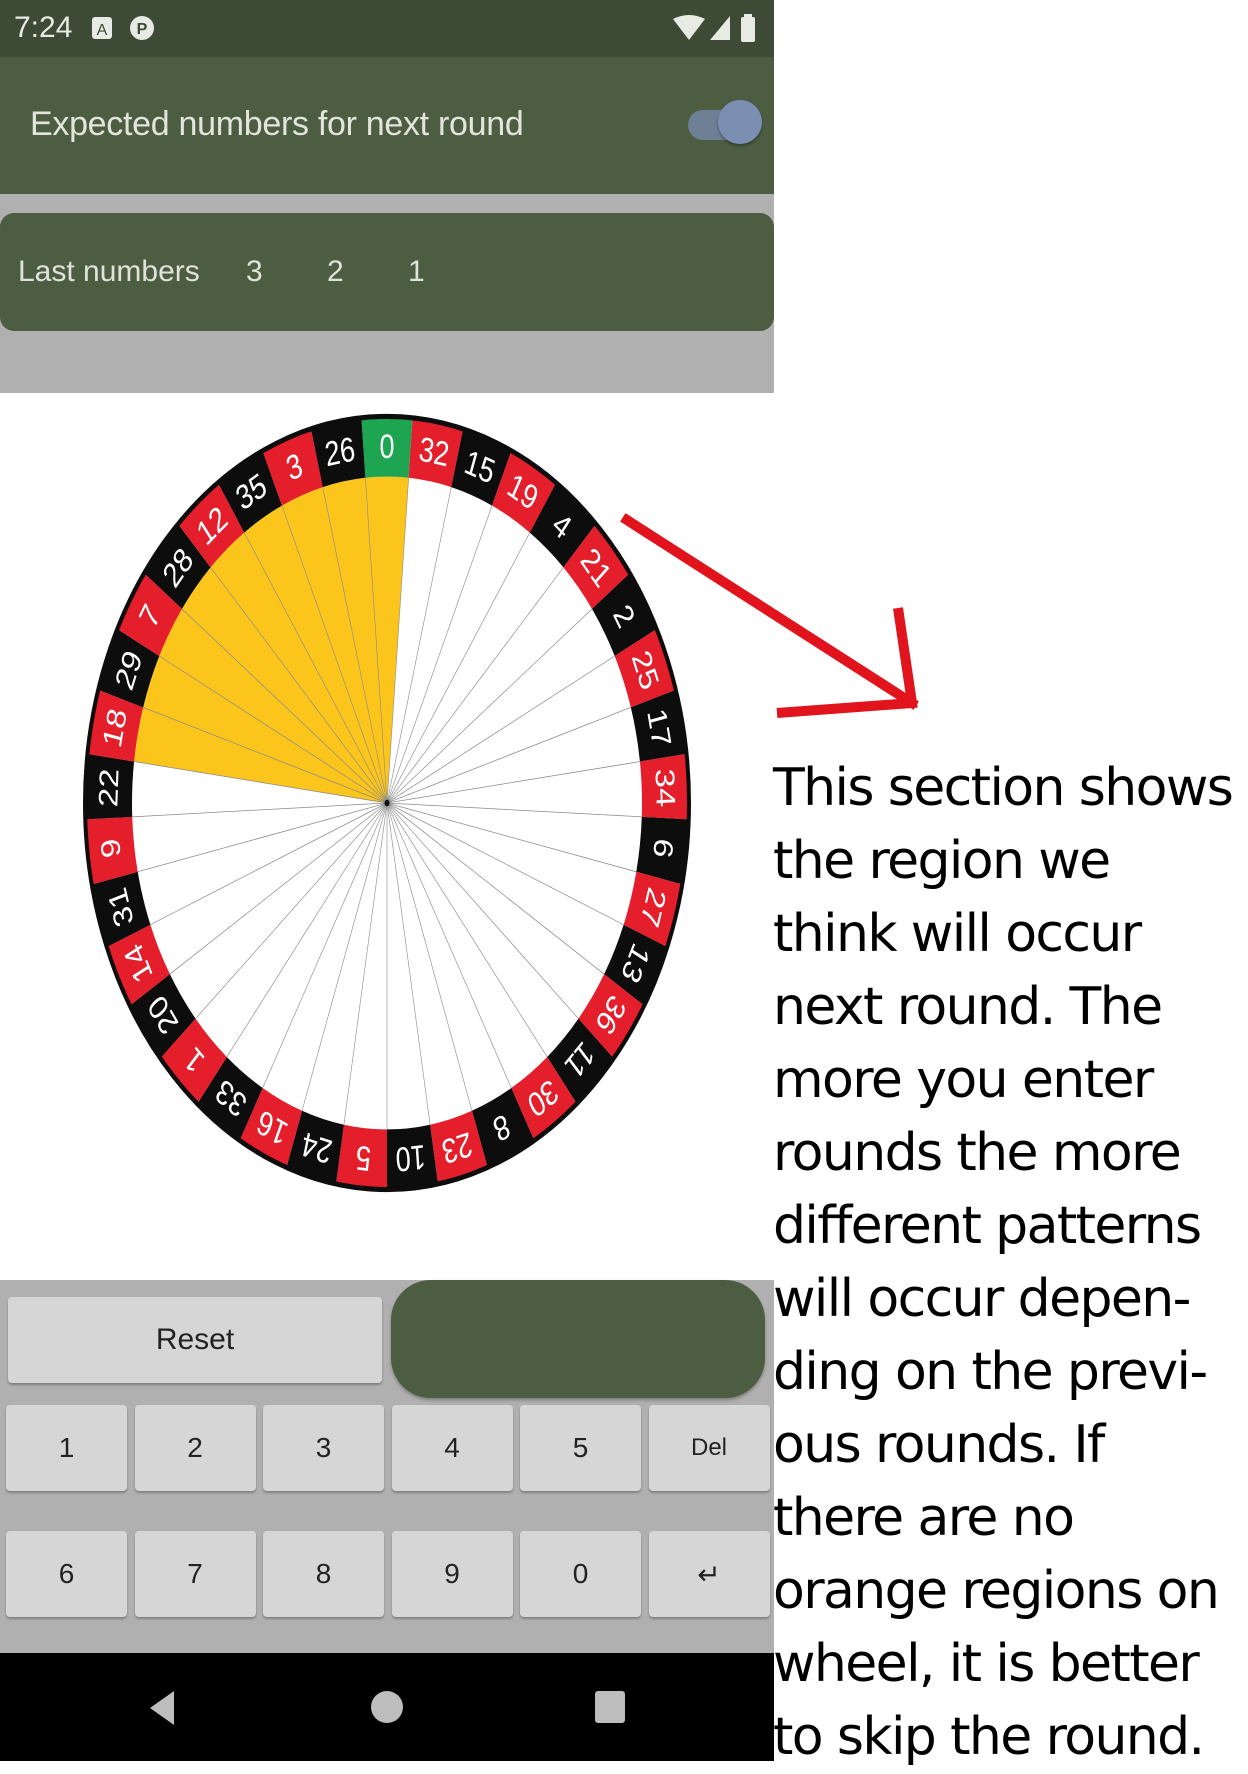 Image resolution: width=1248 pixels, height=1774 pixels. Describe the element at coordinates (1003, 788) in the screenshot. I see `annotation-line: This section shows` at that location.